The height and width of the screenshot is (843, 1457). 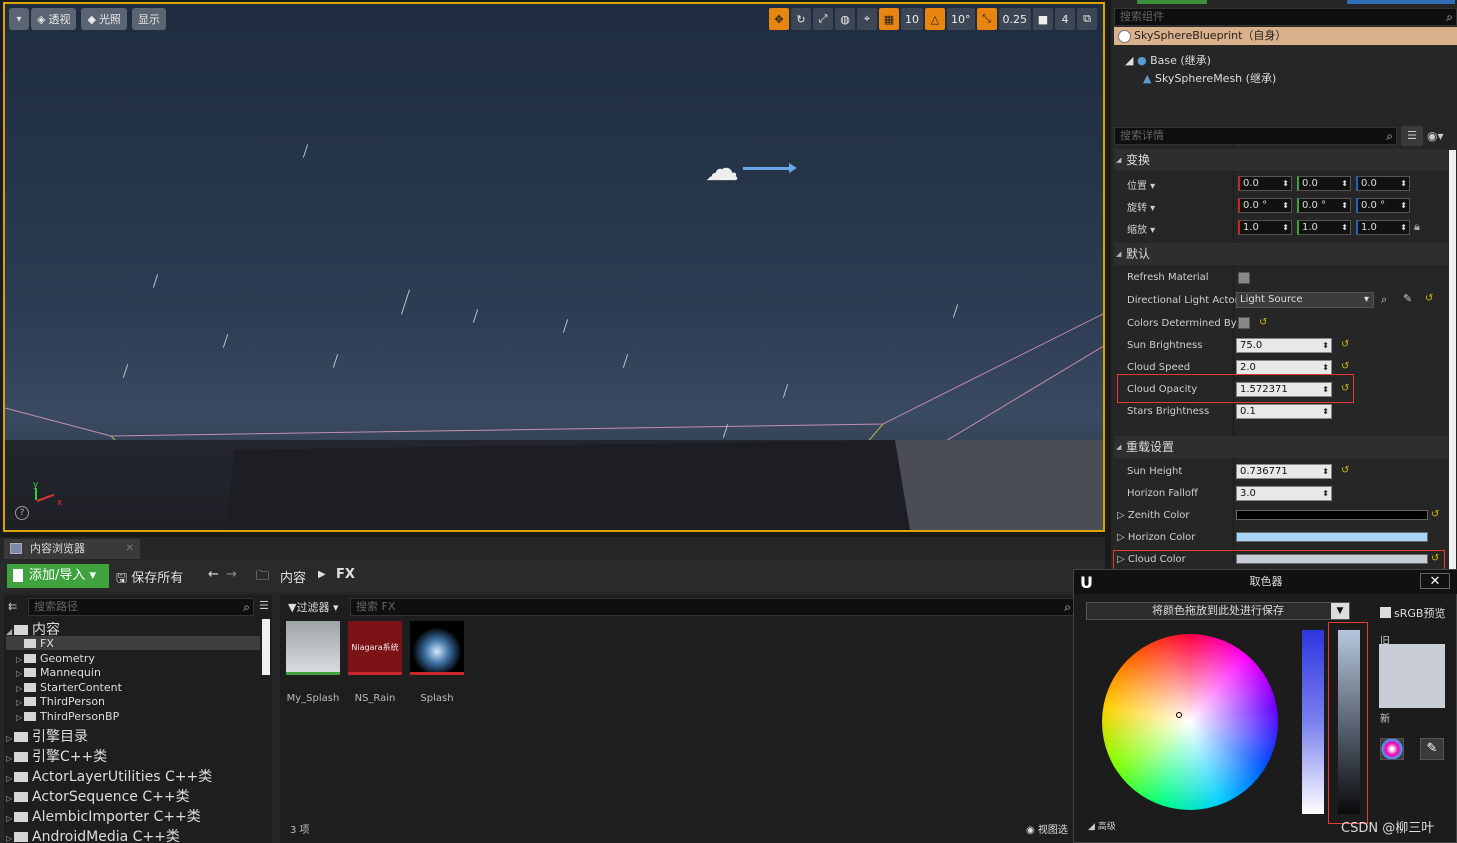 I want to click on cloud-speed-field: 2.0 ⬍, so click(x=1284, y=367).